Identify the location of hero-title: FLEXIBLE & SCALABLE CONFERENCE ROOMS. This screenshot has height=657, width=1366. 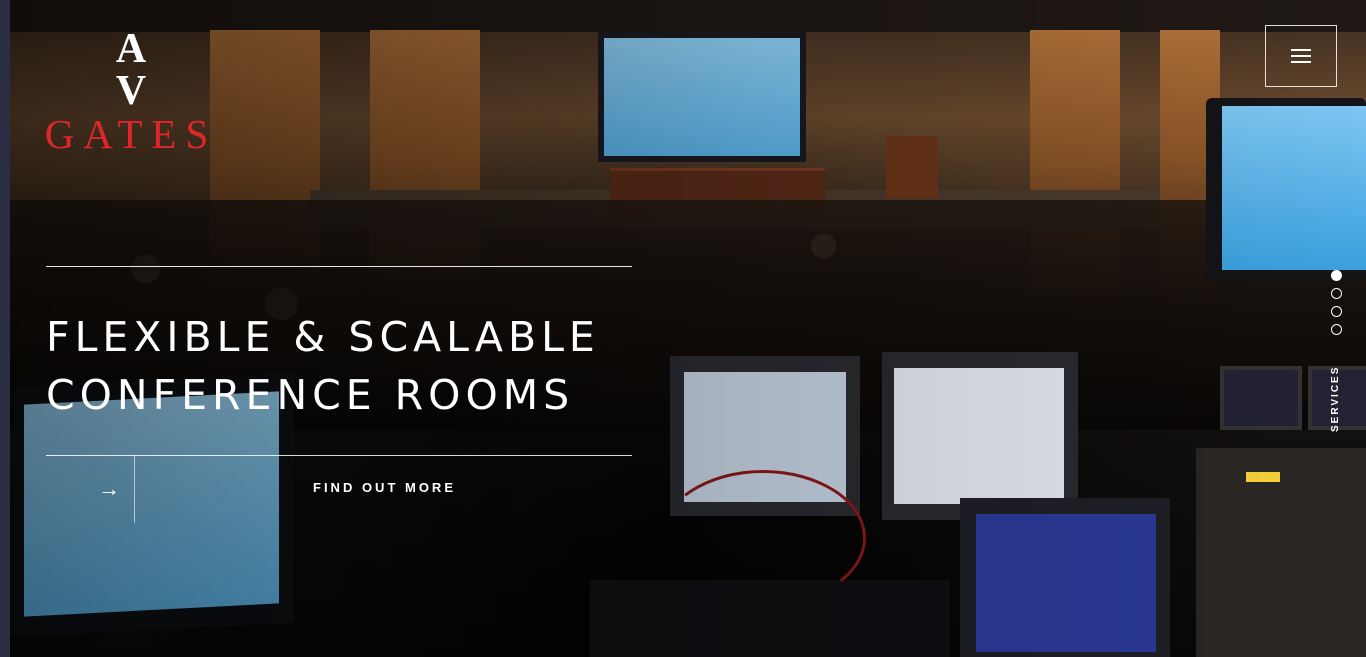
(366, 366).